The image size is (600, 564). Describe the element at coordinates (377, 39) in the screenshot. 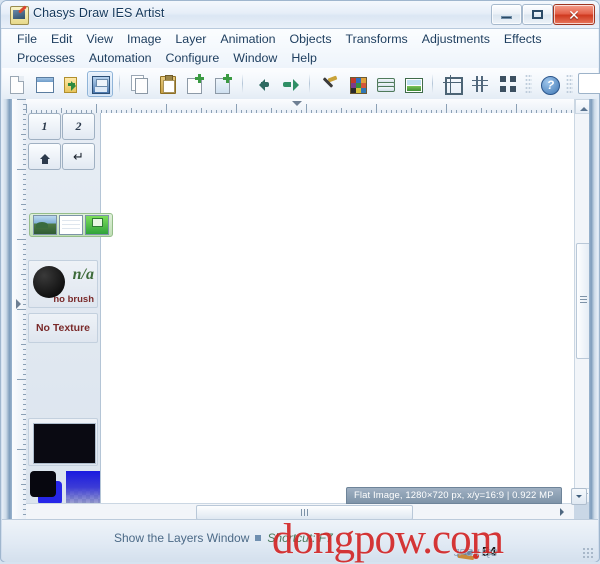

I see `menu-item-transforms: Transforms` at that location.